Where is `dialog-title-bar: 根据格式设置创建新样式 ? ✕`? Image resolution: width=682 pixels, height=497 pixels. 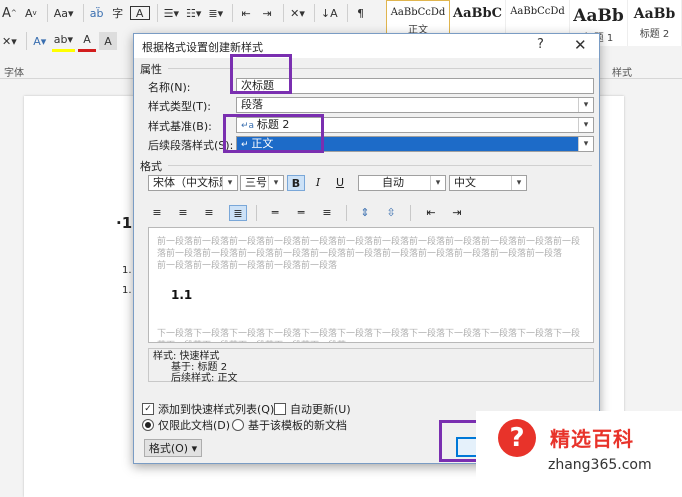
dialog-title-bar: 根据格式设置创建新样式 ? ✕ is located at coordinates (366, 46).